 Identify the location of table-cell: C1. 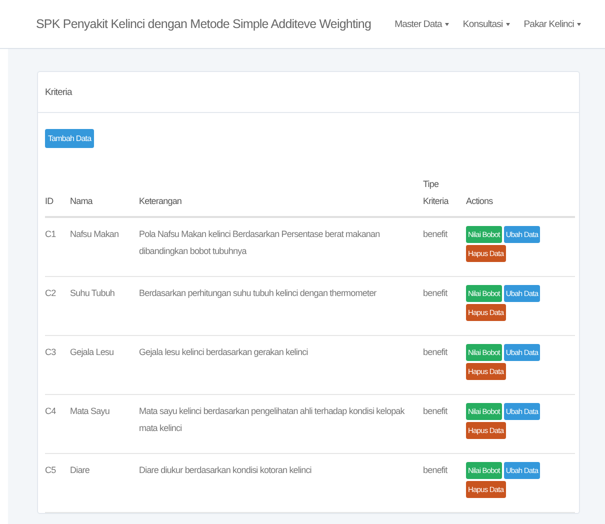
(57, 247).